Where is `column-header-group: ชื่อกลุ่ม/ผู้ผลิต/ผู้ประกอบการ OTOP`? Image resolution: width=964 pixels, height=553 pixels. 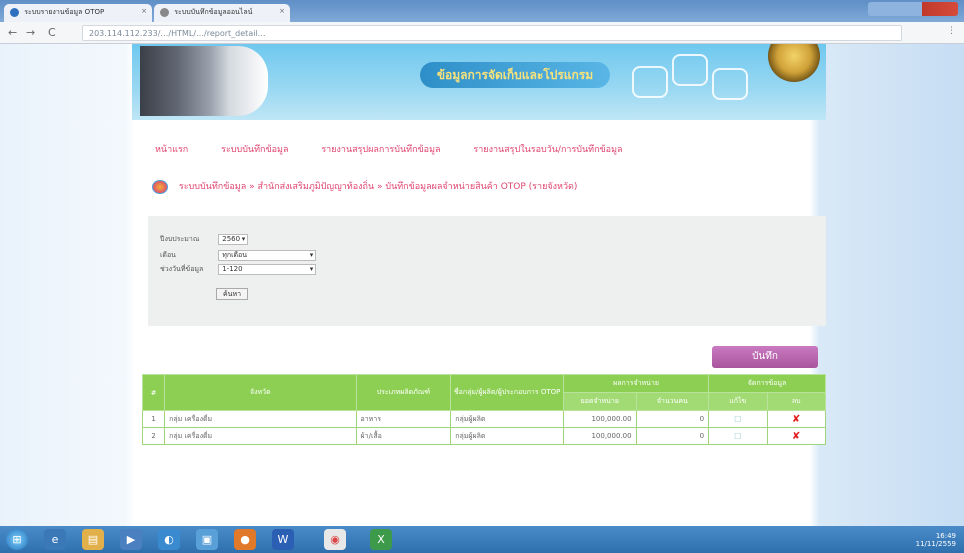 column-header-group: ชื่อกลุ่ม/ผู้ผลิต/ผู้ประกอบการ OTOP is located at coordinates (507, 392).